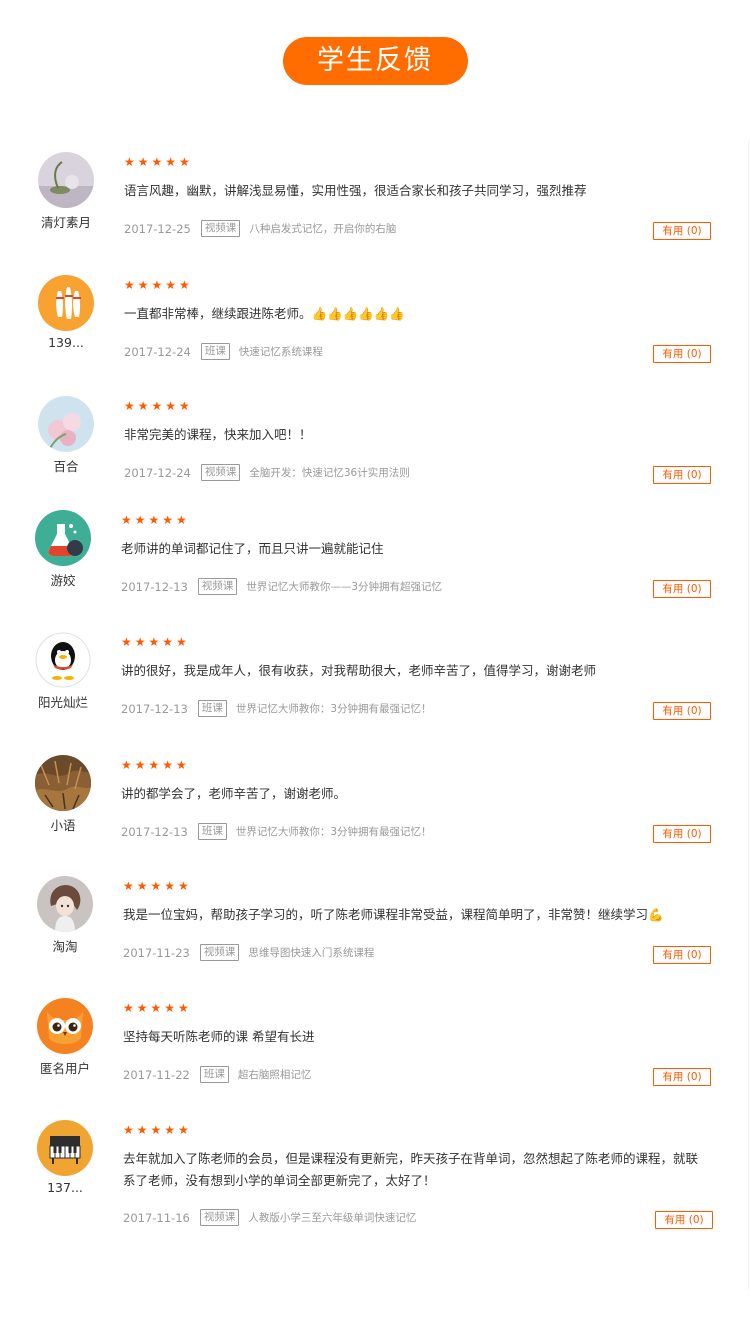 The width and height of the screenshot is (750, 1334). Describe the element at coordinates (359, 670) in the screenshot. I see `review-text: 讲的很好，我是成年人，很有收获，对我帮助很大，老师辛苦了，值得学习，谢谢老师` at that location.